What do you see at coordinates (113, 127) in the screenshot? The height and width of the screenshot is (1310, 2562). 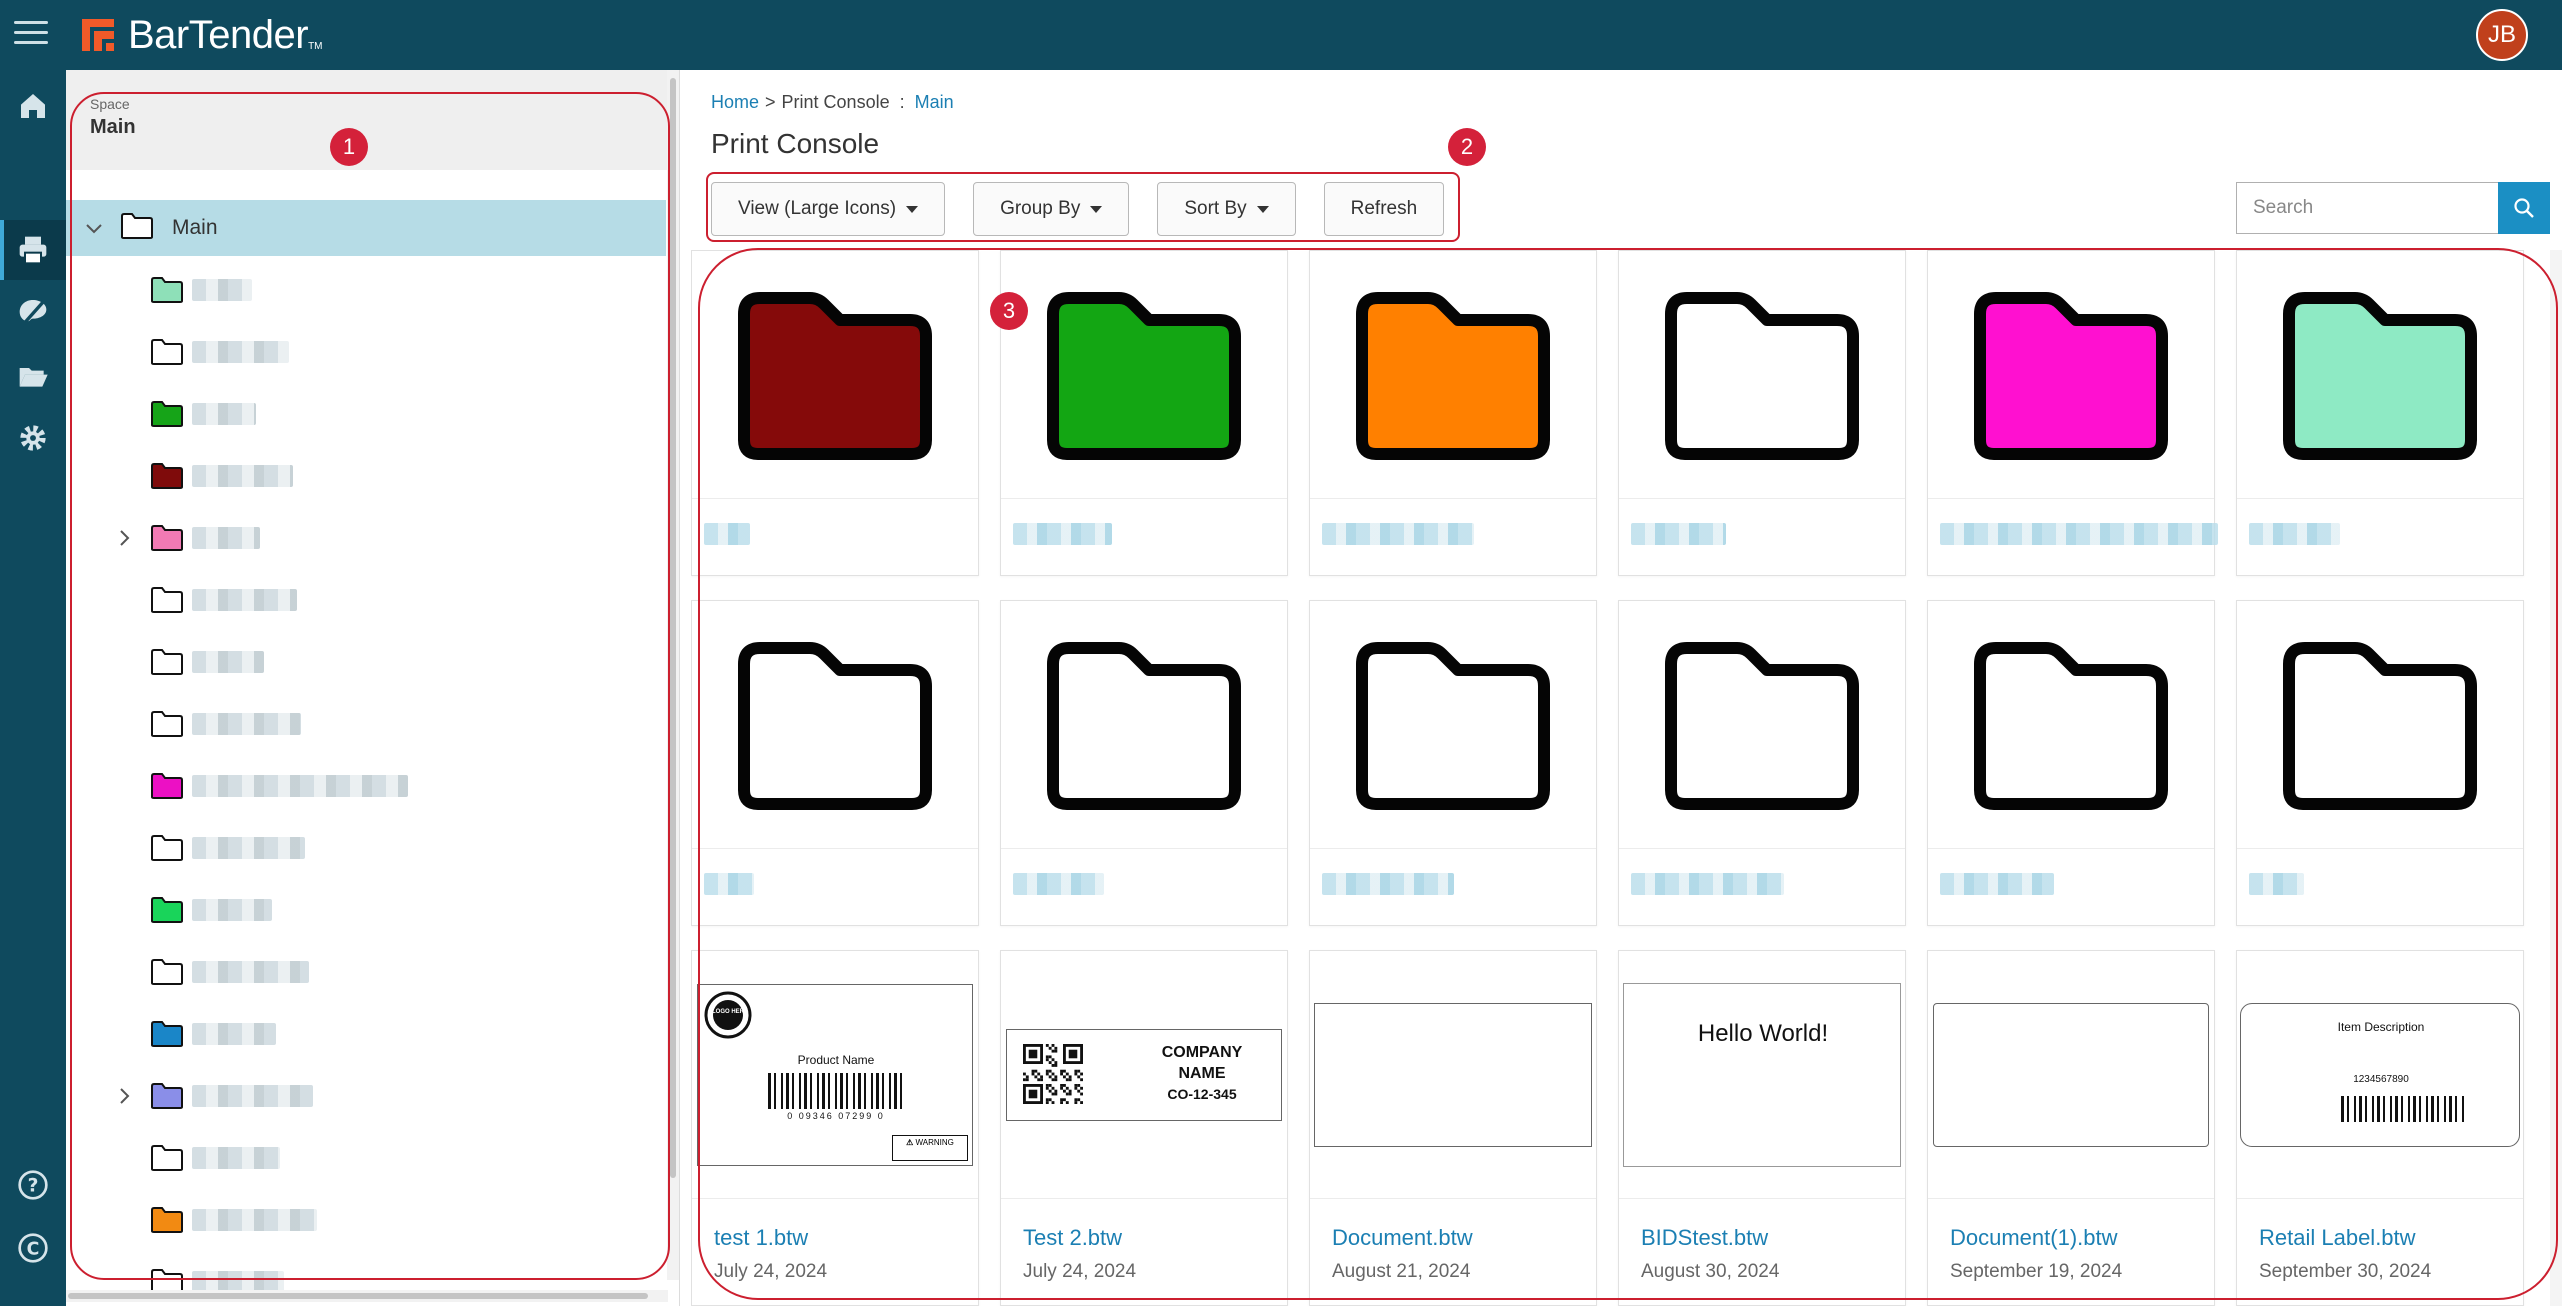 I see `space-name: Main` at bounding box center [113, 127].